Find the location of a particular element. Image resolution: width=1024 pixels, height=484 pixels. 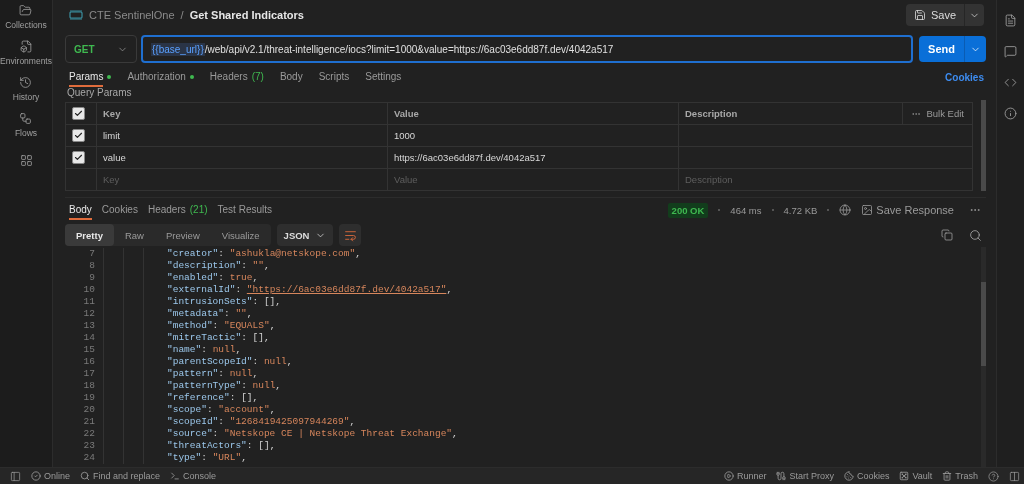

document-icon is located at coordinates (1010, 20).